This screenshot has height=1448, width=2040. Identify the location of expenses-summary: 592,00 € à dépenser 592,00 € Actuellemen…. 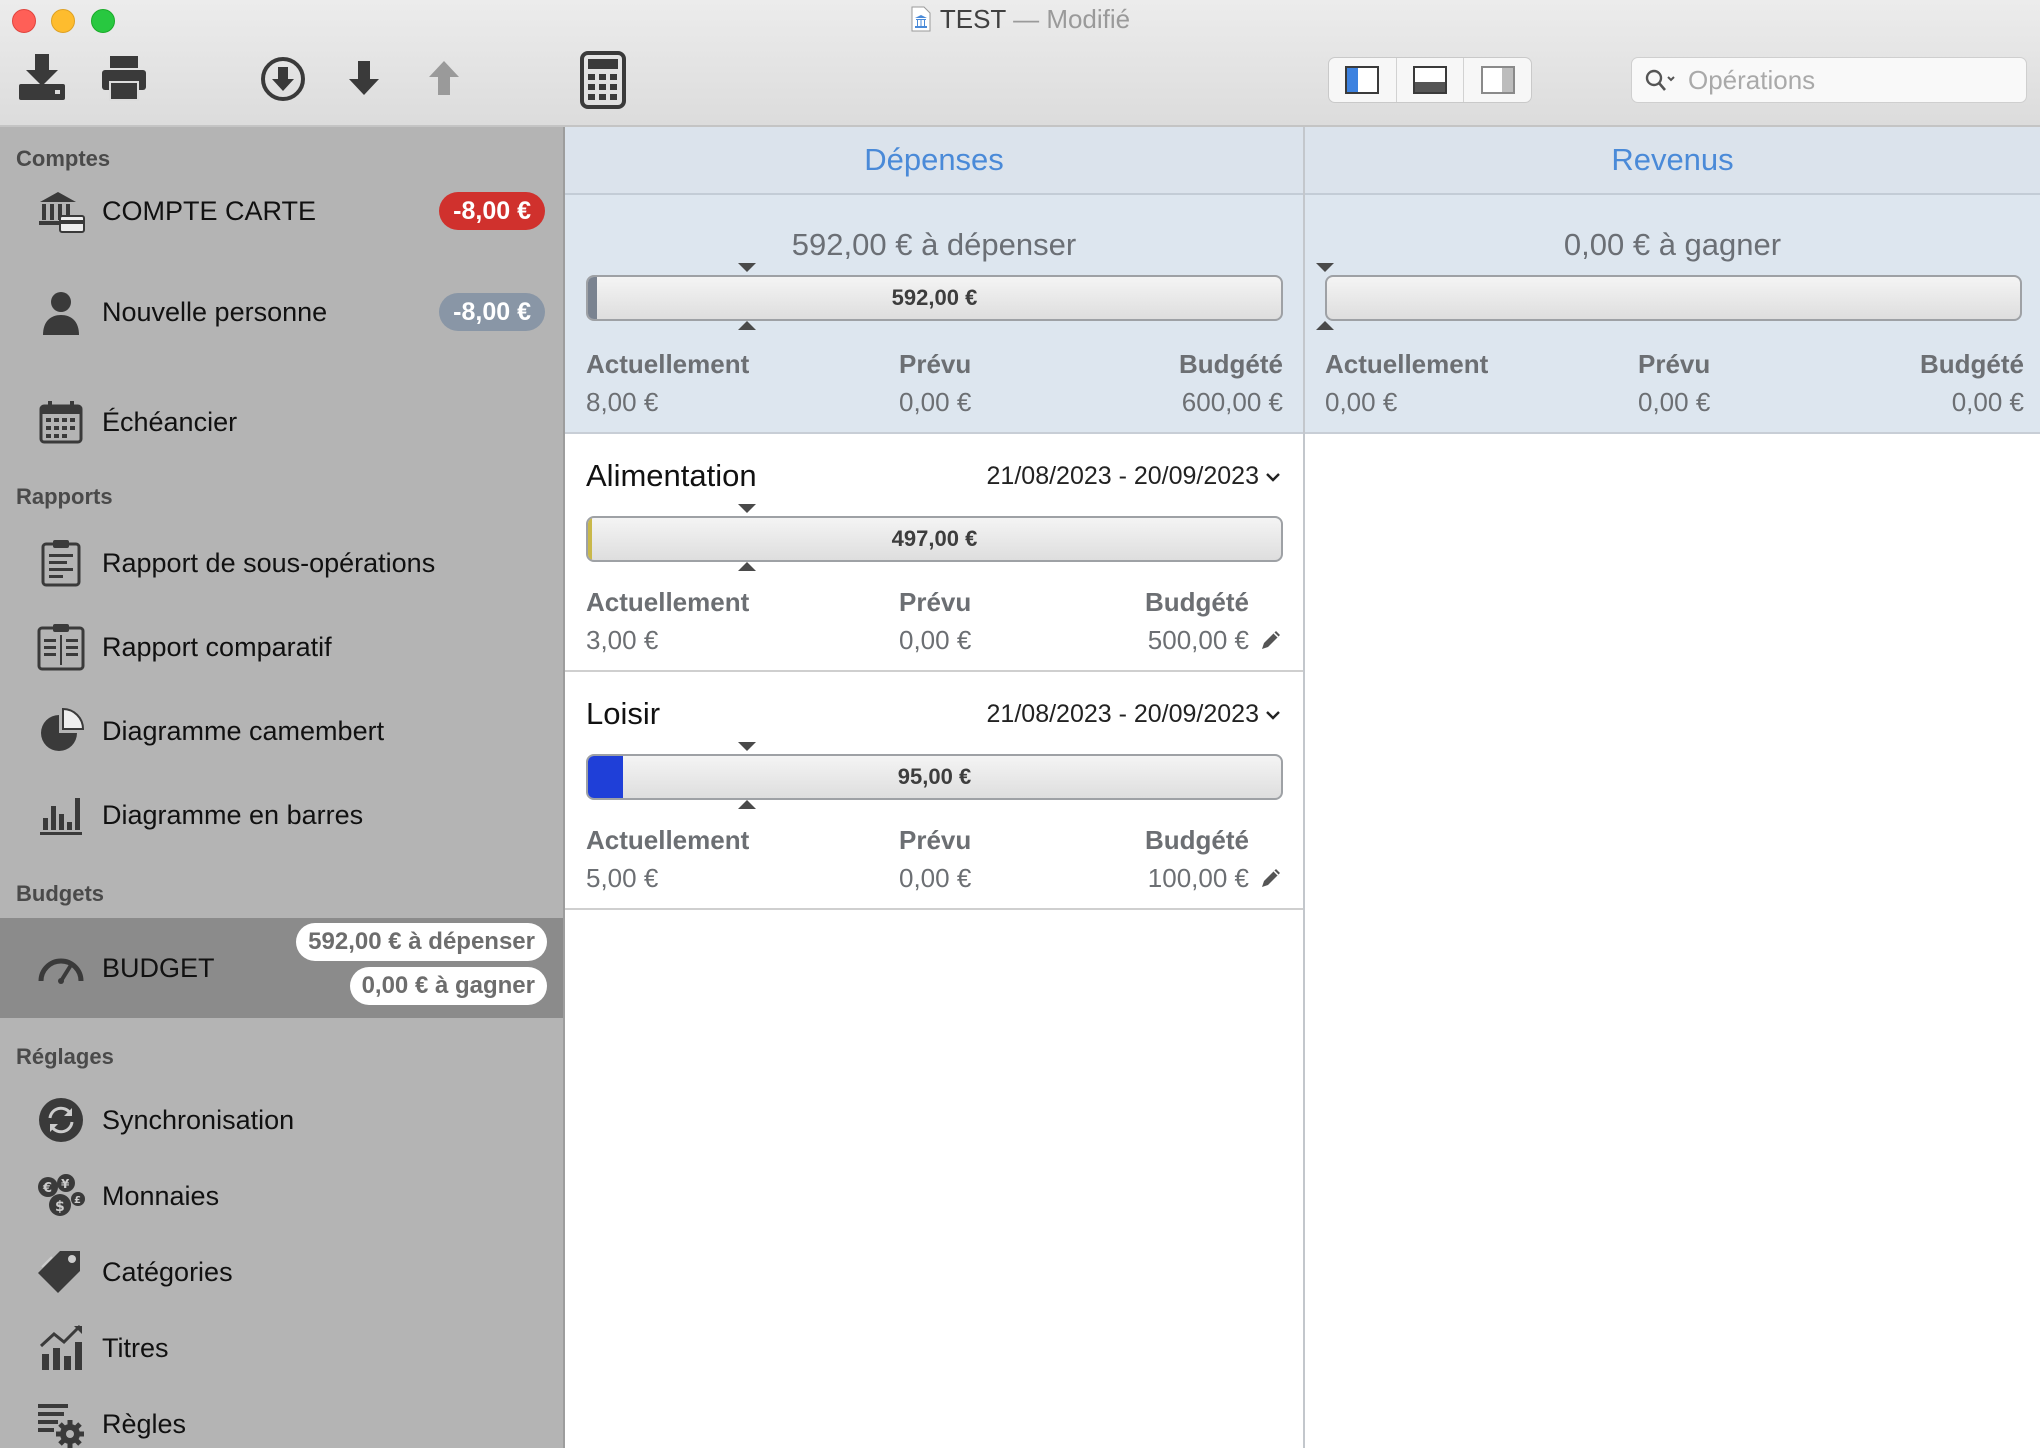
(934, 314).